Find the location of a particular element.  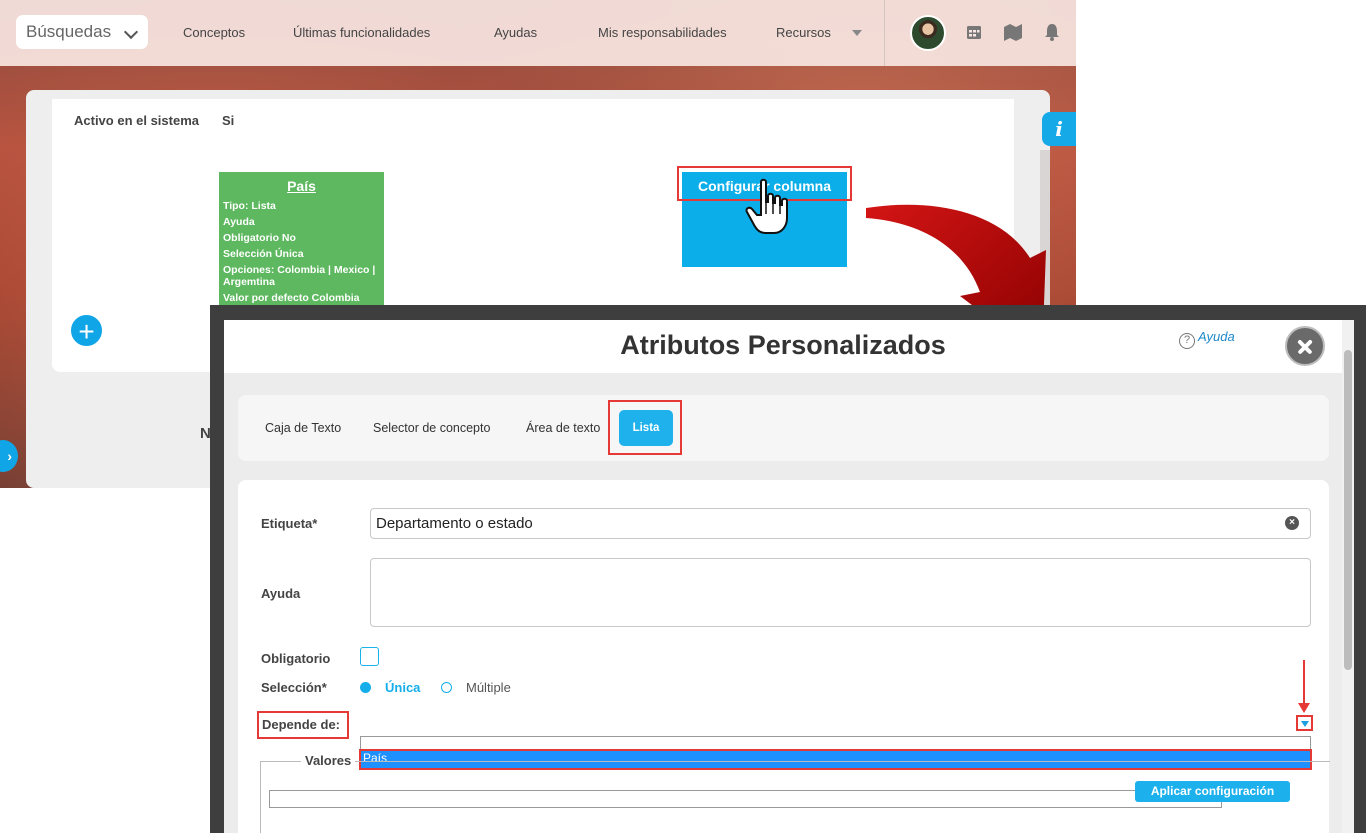

expand-sidebar-button: › is located at coordinates (9, 456).